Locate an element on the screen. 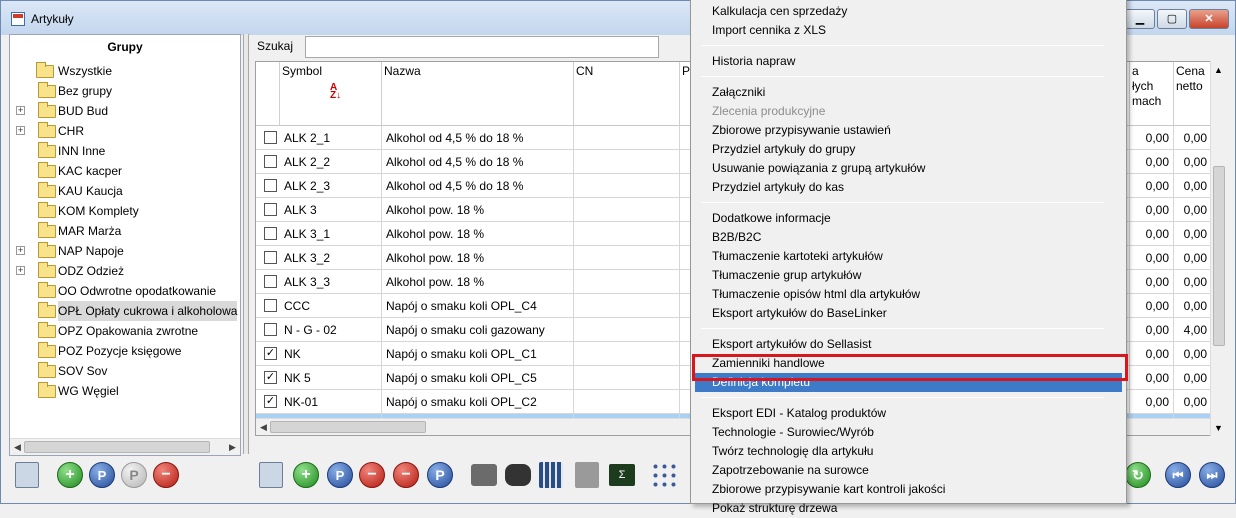  menu-item: Import cennika z XLS is located at coordinates (908, 30).